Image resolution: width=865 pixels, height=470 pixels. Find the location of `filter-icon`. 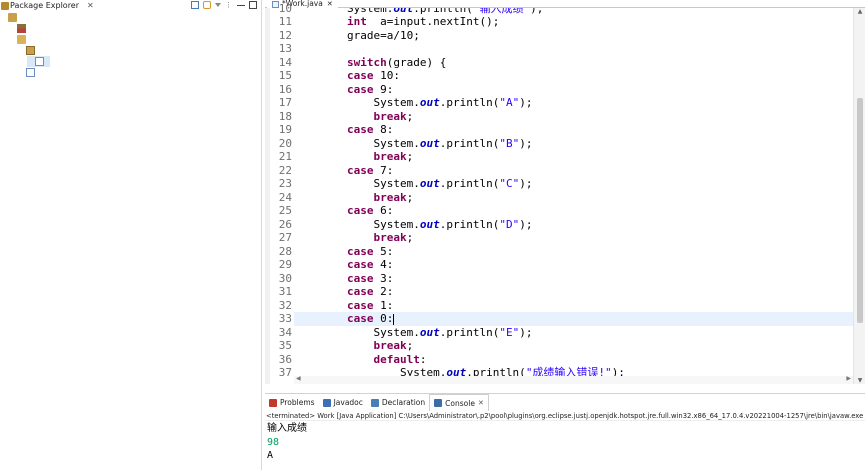

filter-icon is located at coordinates (218, 5).